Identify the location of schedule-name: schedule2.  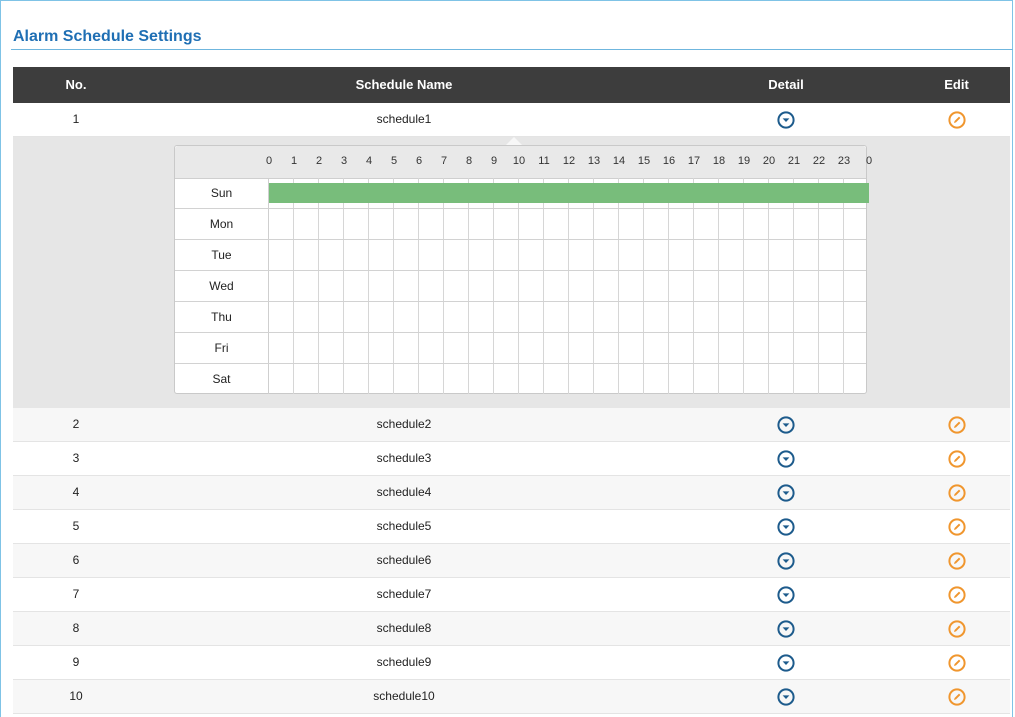
(404, 424).